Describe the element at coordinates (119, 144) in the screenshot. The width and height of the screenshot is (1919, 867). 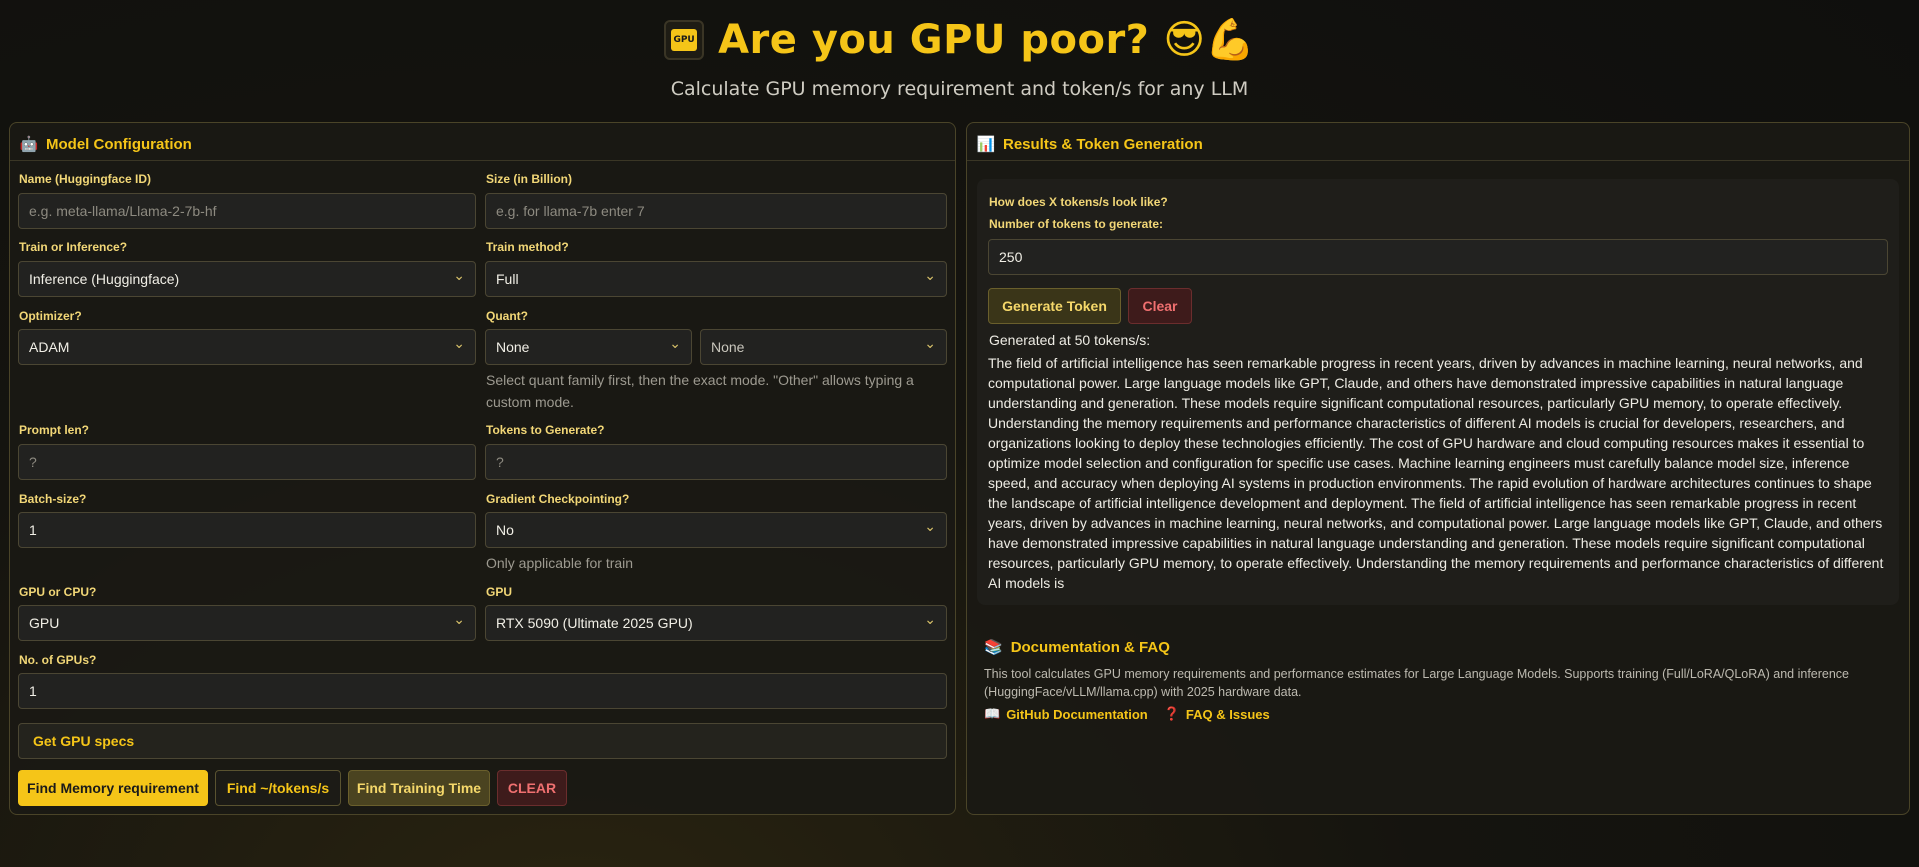
I see `model-configuration-title: Model Configuration` at that location.